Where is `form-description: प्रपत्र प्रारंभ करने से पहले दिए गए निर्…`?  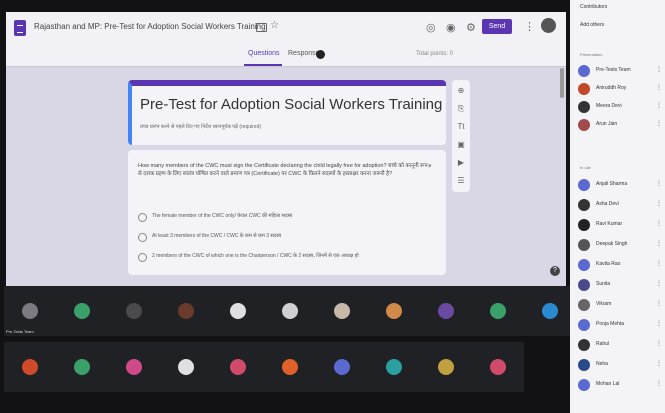 form-description: प्रपत्र प्रारंभ करने से पहले दिए गए निर्… is located at coordinates (200, 127).